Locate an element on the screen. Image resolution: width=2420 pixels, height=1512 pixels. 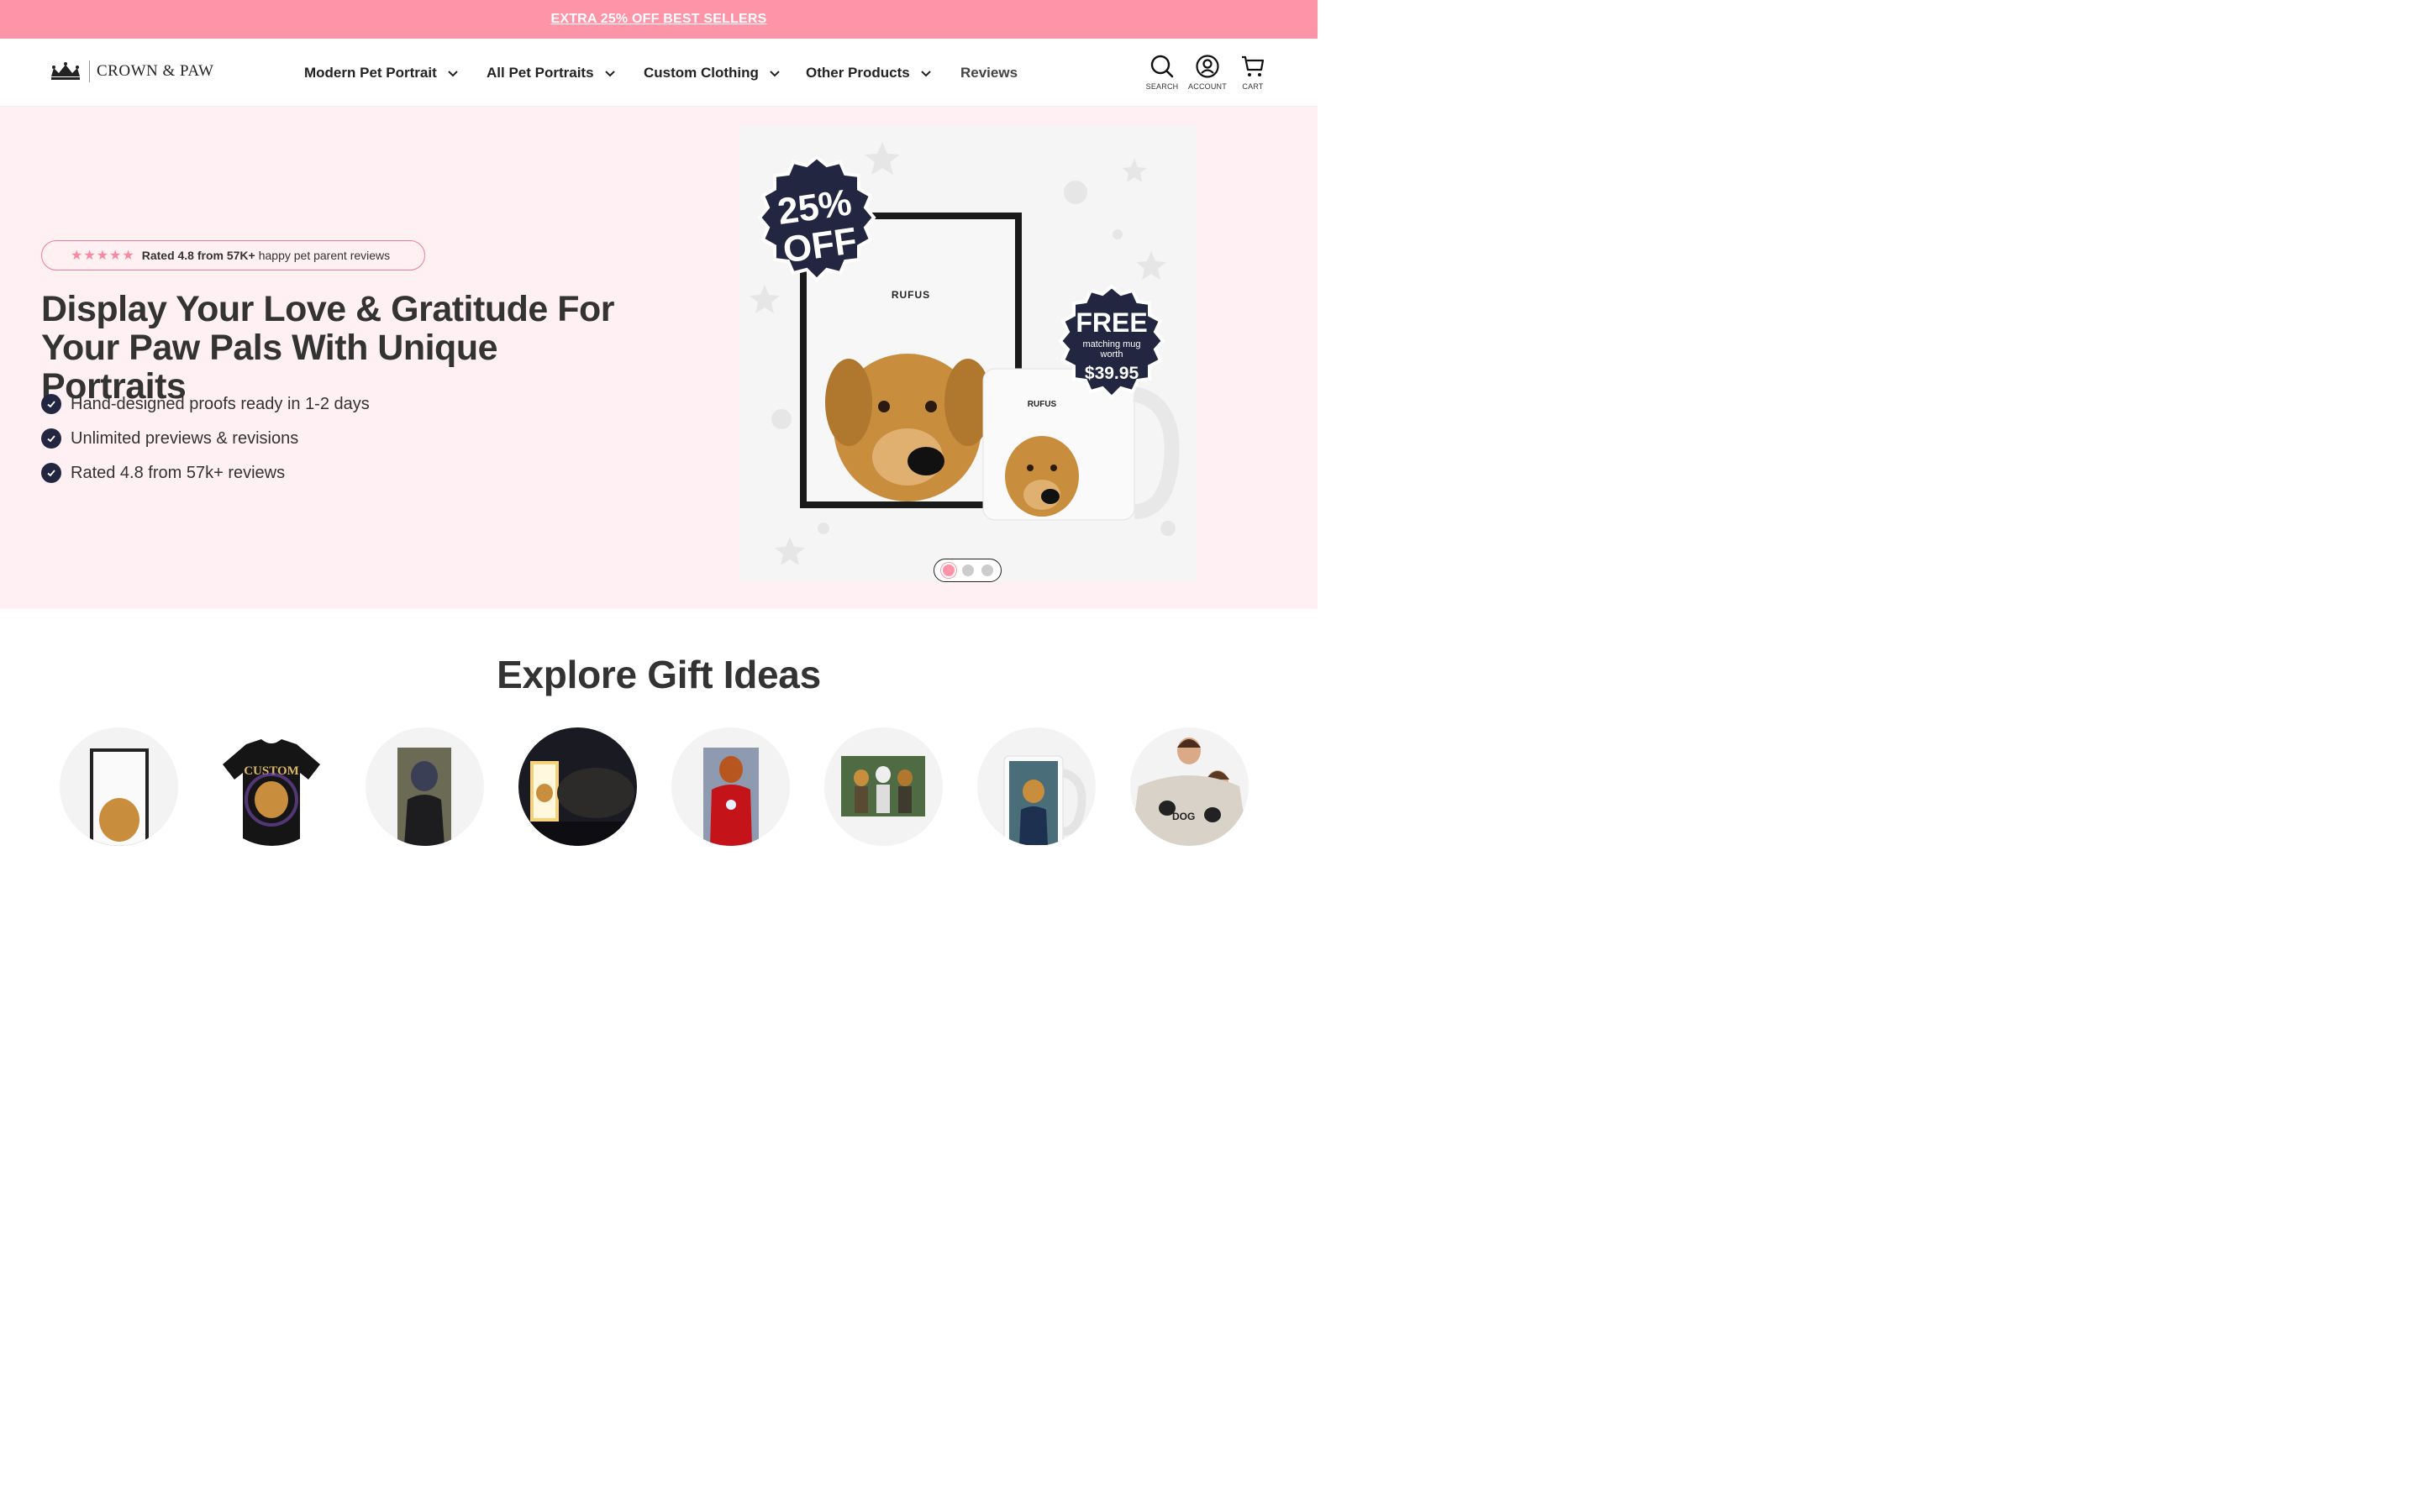
header-actions: SEARCH ACCOUNT CART is located at coordinates (1207, 72).